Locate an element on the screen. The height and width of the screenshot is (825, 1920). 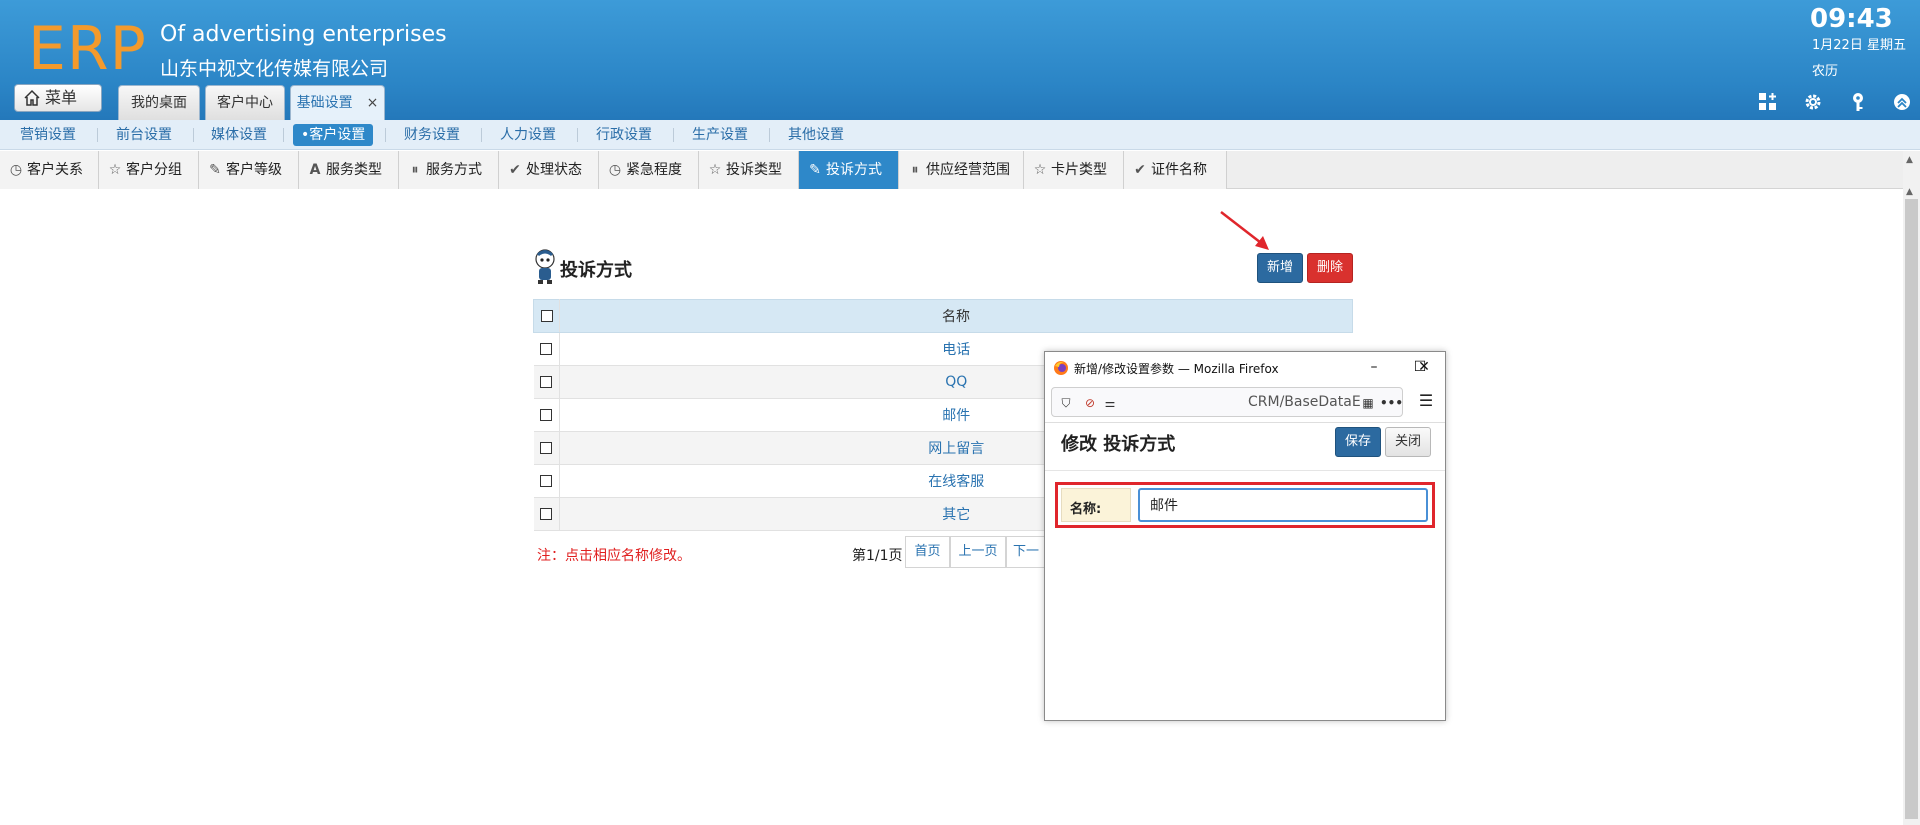
cattab-customer-relation: ◷ 客户关系 is located at coordinates (49, 170).